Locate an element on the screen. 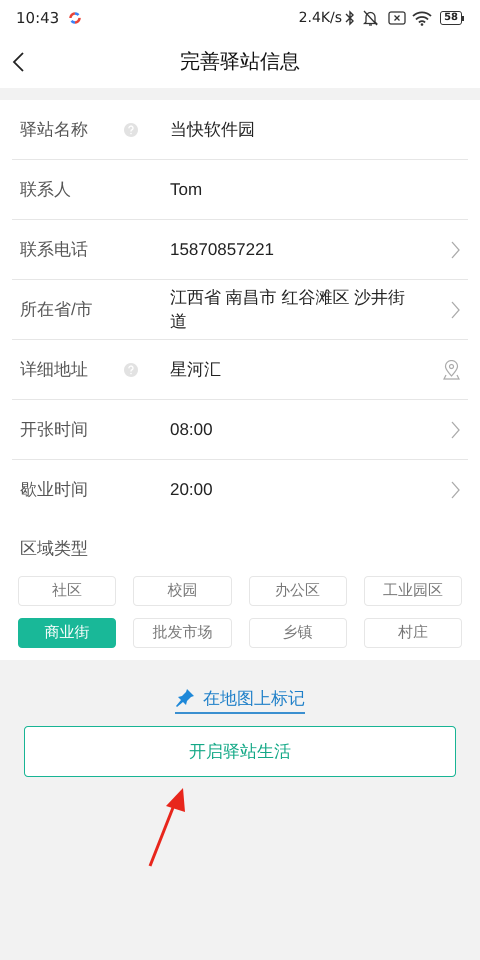 Image resolution: width=480 pixels, height=960 pixels. field-label: 详细地址 is located at coordinates (54, 369).